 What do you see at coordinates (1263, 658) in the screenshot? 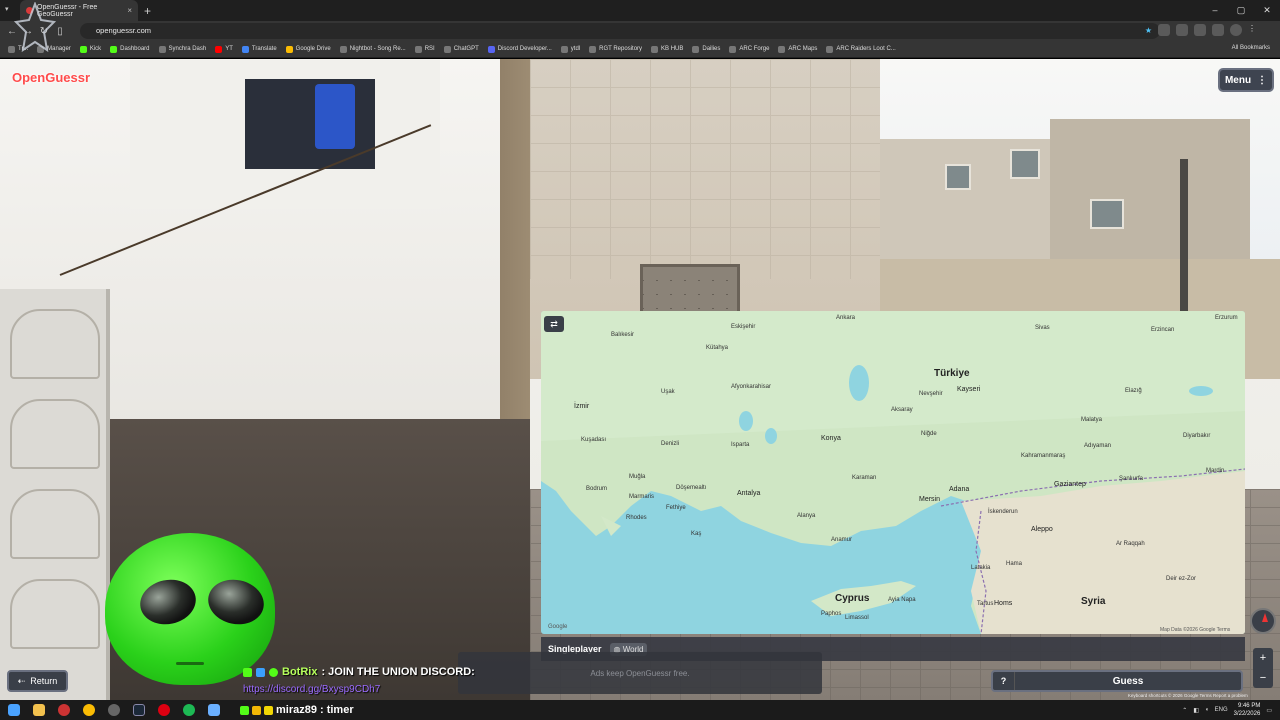
I see `zoom-in-button: +` at bounding box center [1263, 658].